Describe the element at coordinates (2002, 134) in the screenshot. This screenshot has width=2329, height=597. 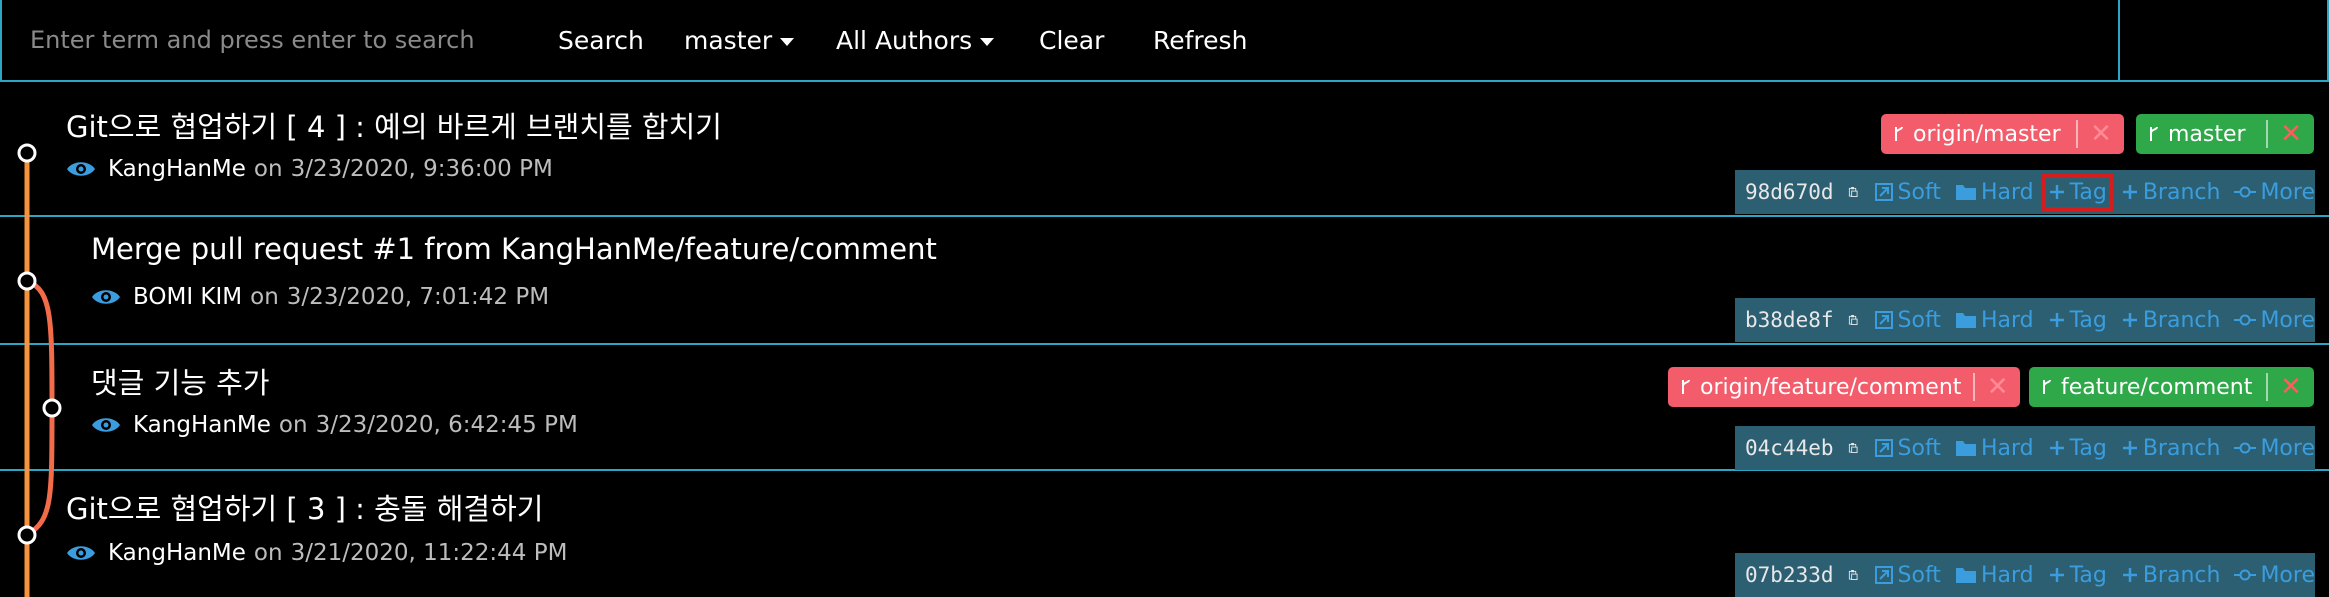
I see `branch-pill-origin-master: origin/master ✕` at that location.